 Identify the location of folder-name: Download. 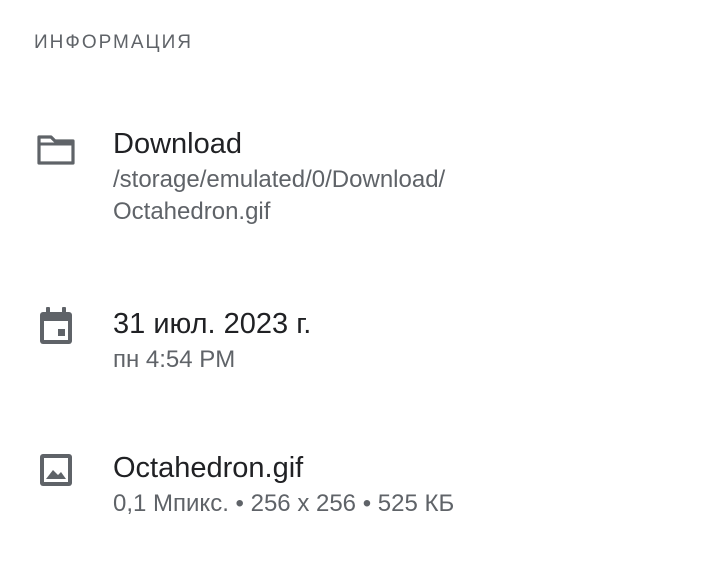
(177, 144).